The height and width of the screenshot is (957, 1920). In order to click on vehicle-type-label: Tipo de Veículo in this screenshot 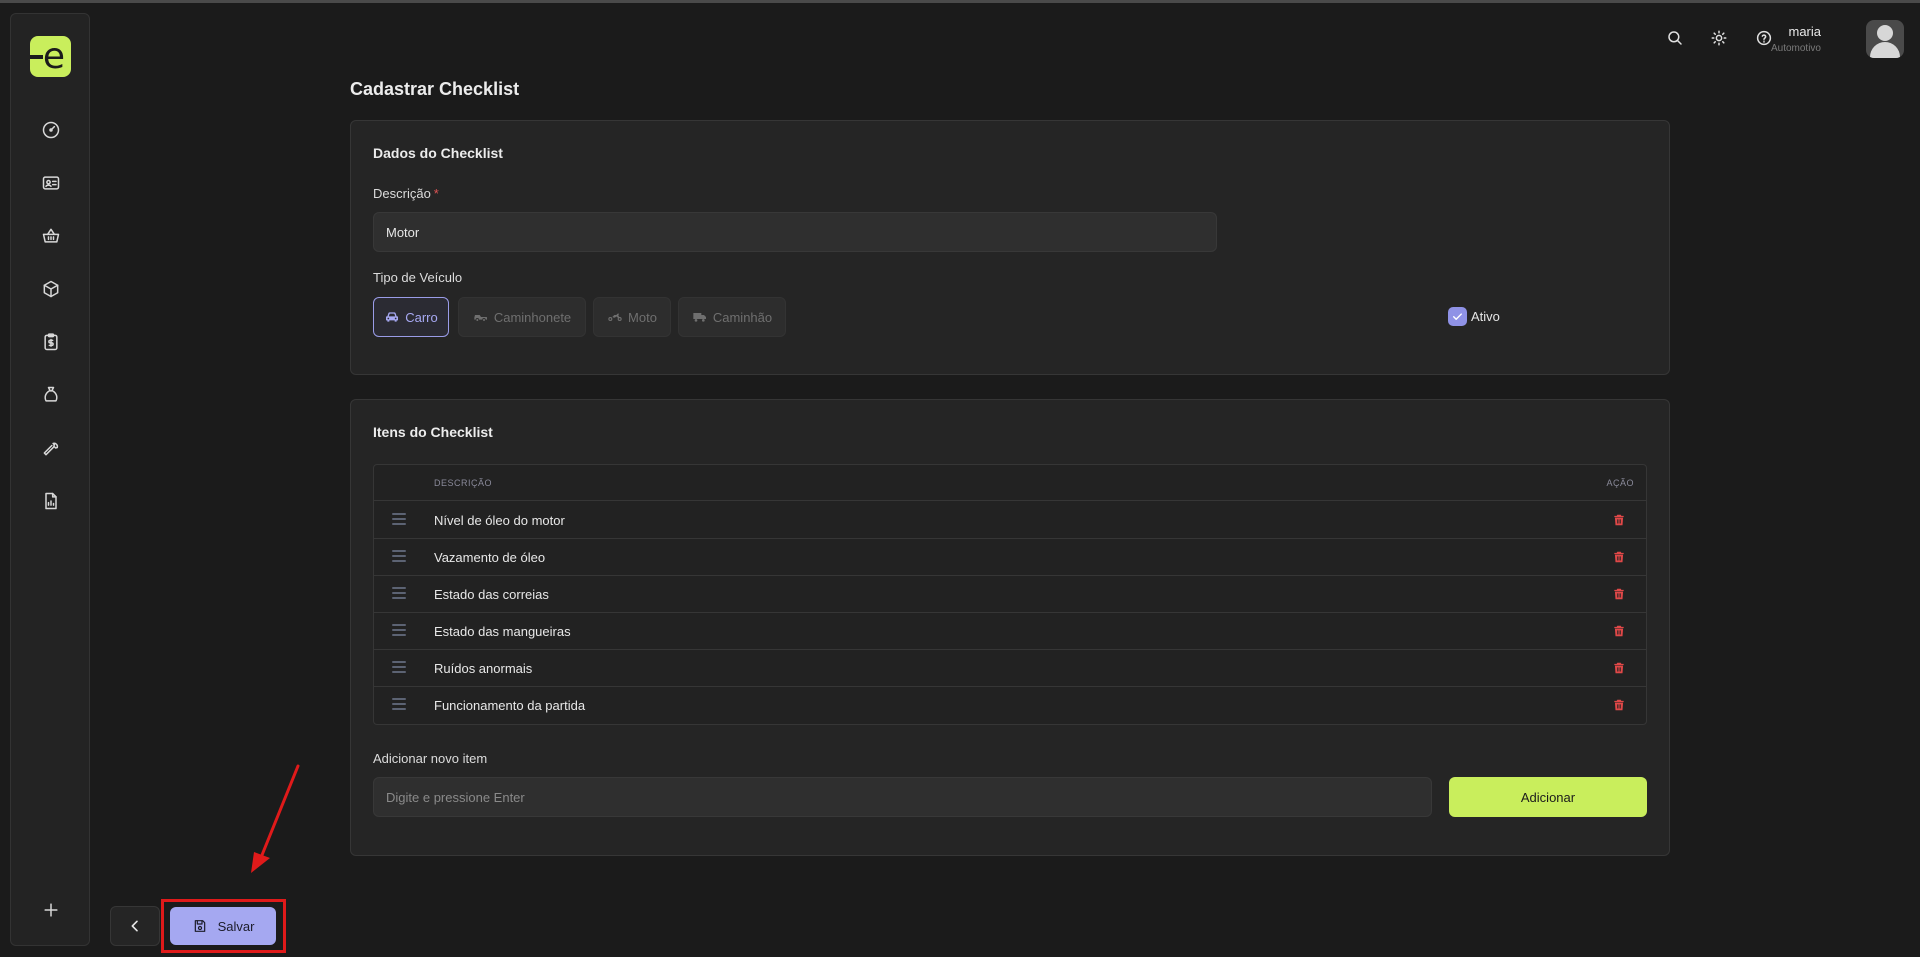, I will do `click(418, 277)`.